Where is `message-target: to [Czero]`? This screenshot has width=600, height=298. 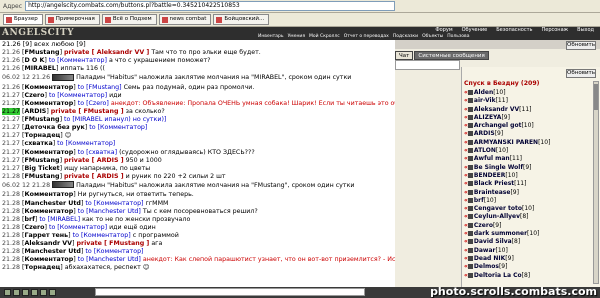 message-target: to [Czero] is located at coordinates (93, 103).